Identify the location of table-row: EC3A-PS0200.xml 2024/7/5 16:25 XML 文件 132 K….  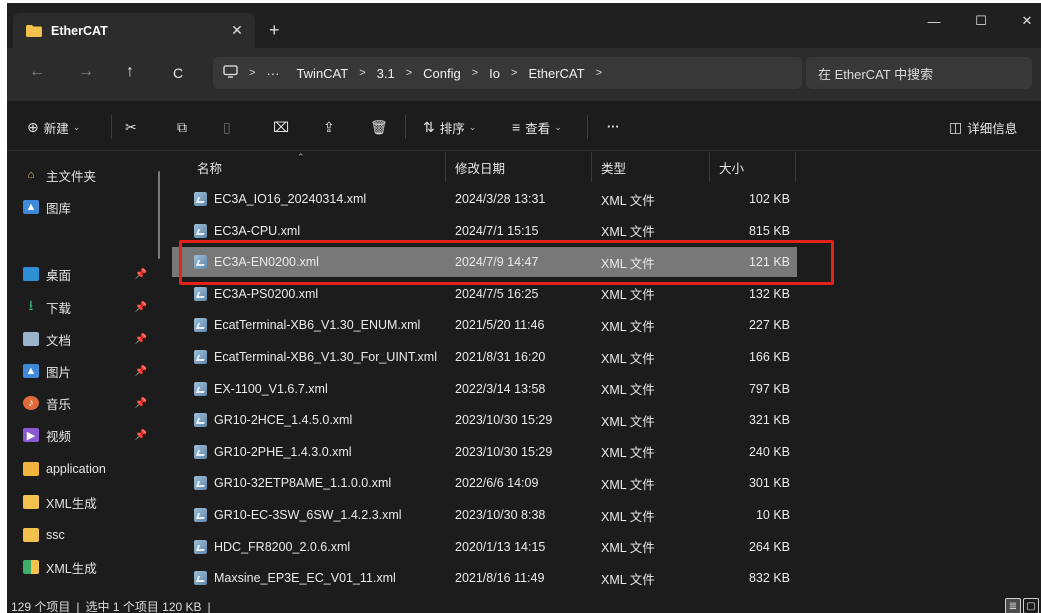
(484, 294).